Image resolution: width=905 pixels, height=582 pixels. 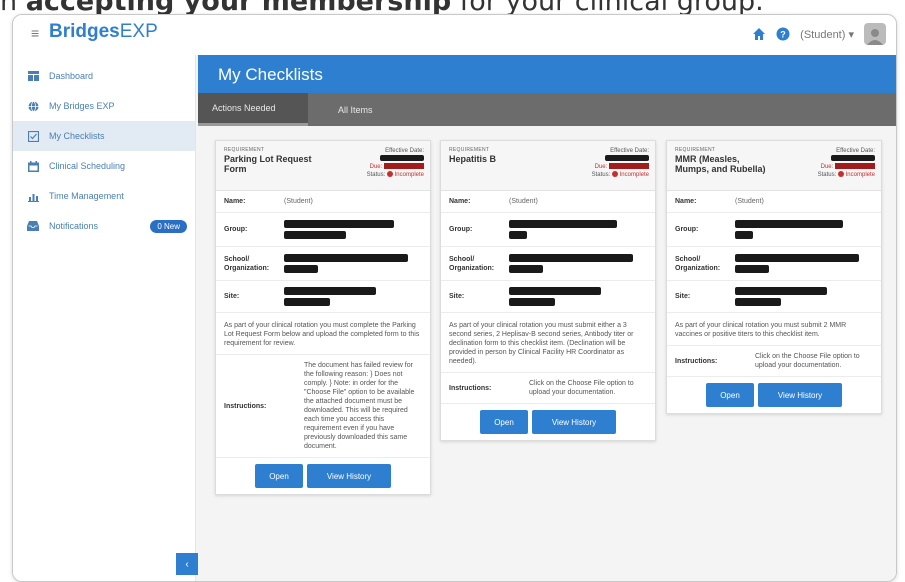 What do you see at coordinates (547, 109) in the screenshot?
I see `tab-bar: Actions Needed All Items` at bounding box center [547, 109].